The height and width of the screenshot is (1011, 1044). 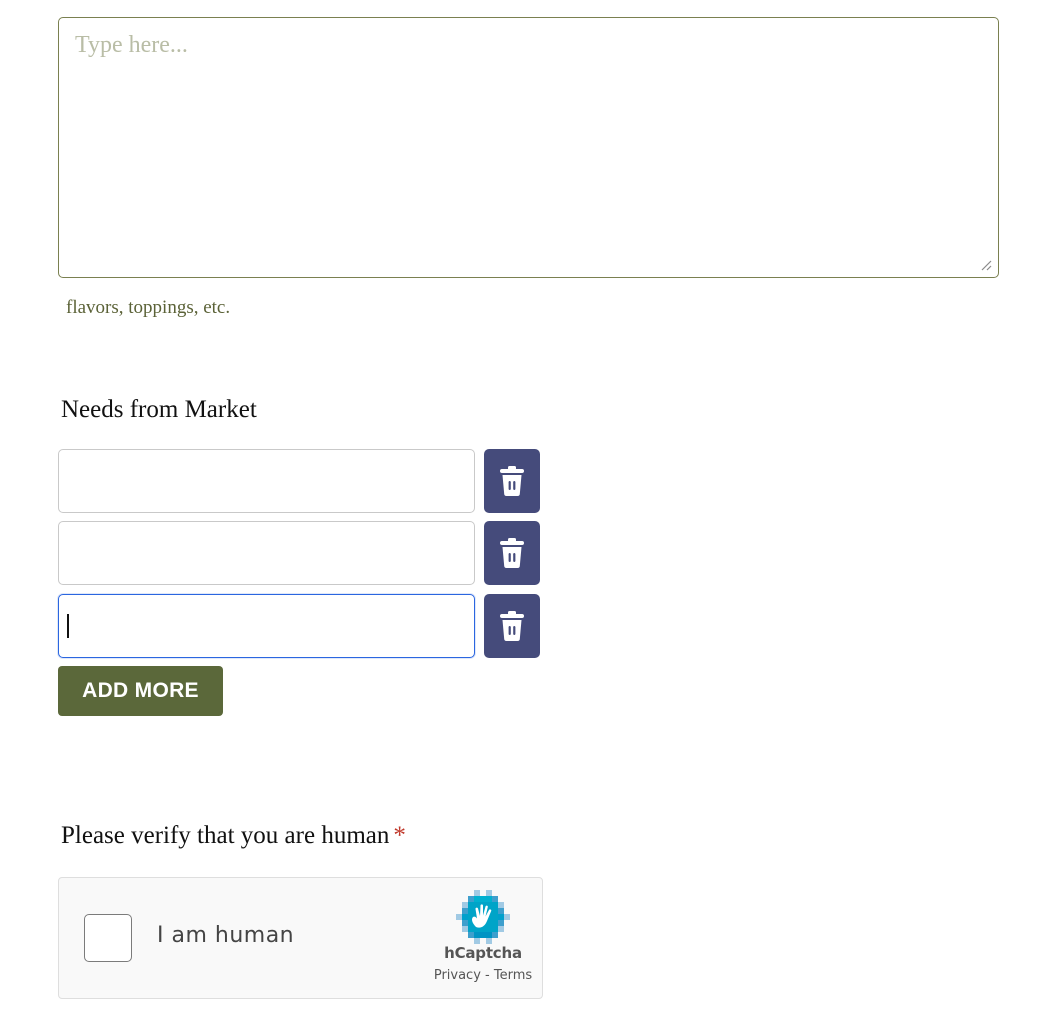 What do you see at coordinates (483, 917) in the screenshot?
I see `hcaptcha-hand-icon` at bounding box center [483, 917].